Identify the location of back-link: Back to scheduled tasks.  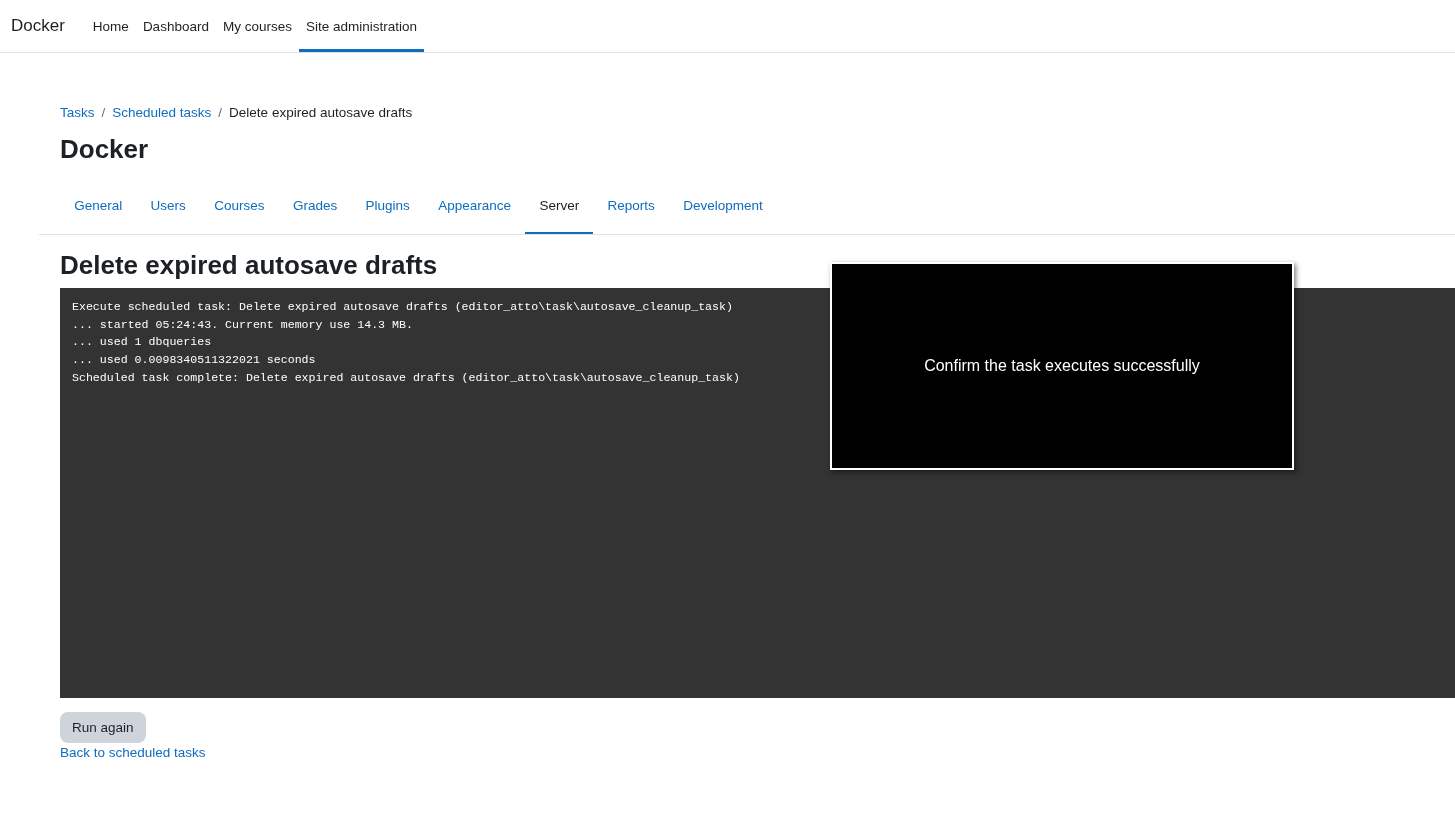
(133, 752).